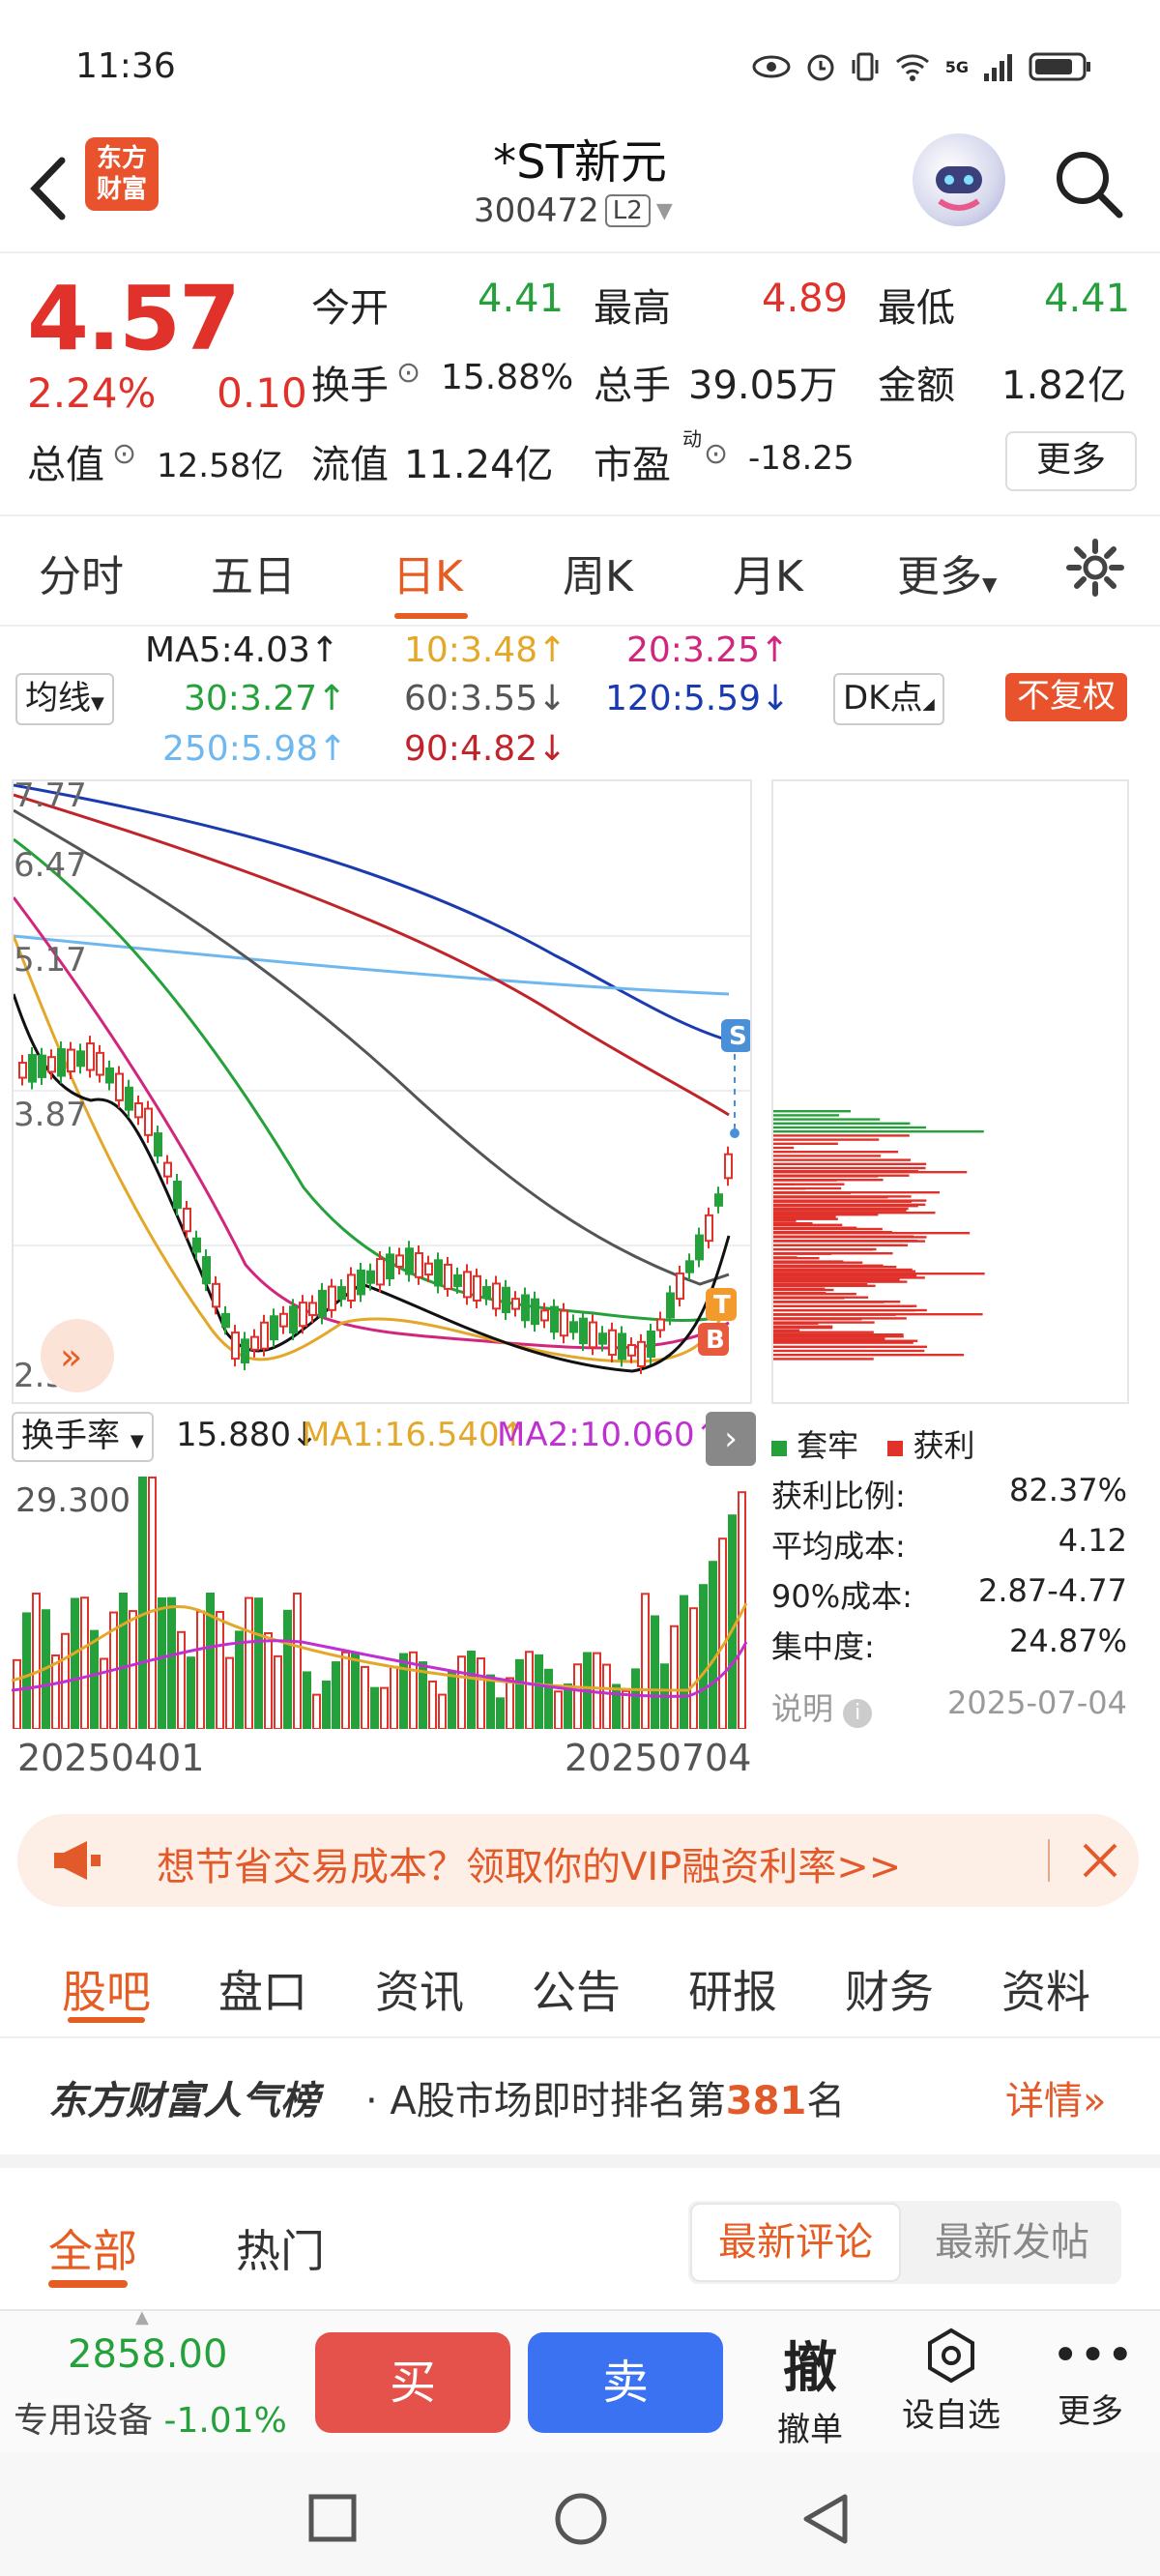 This screenshot has width=1160, height=2576. I want to click on tab-all-posts: 全部, so click(92, 2248).